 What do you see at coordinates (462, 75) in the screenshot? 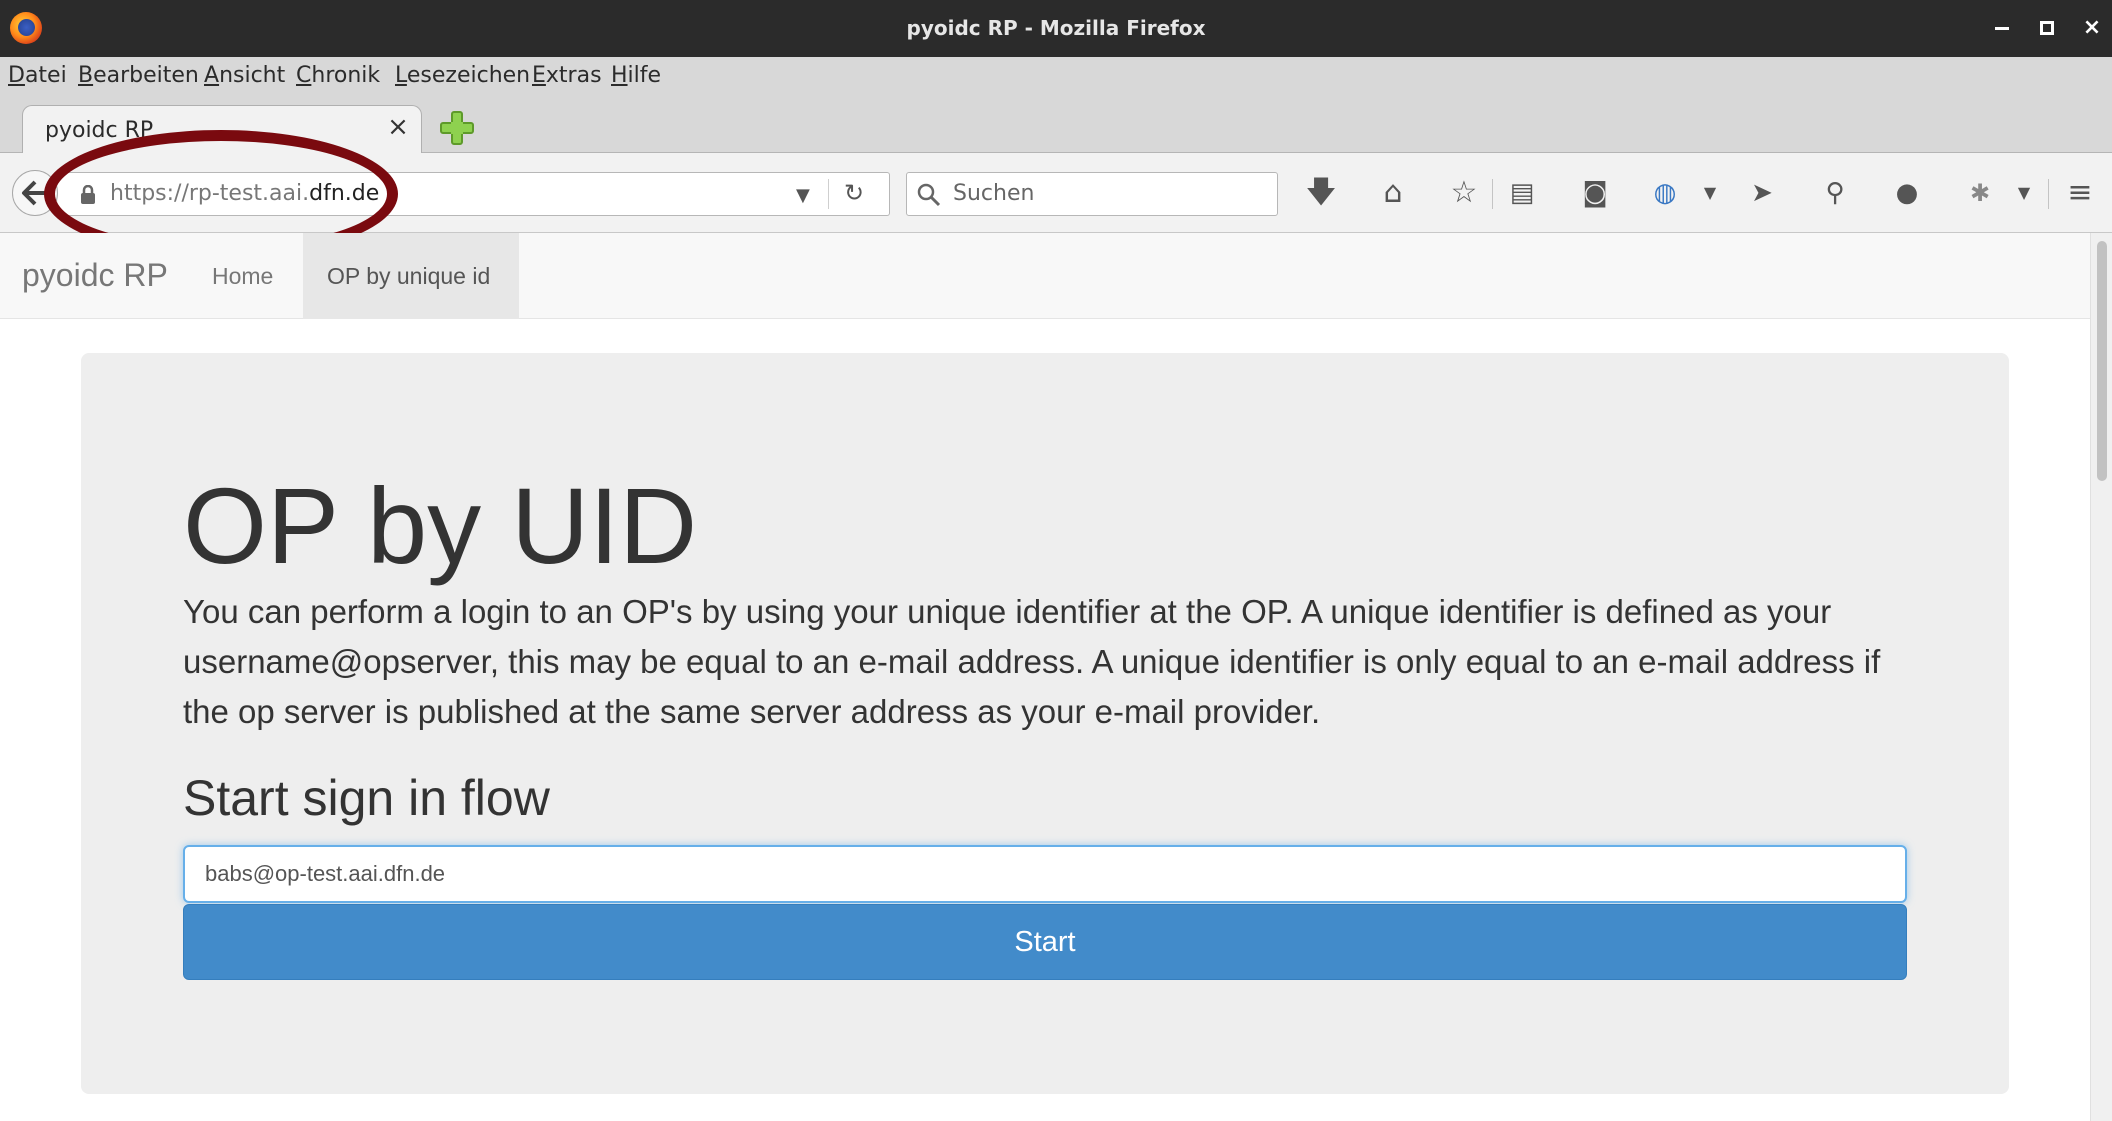
I see `menu-lesezeichen: Lesezeichen` at bounding box center [462, 75].